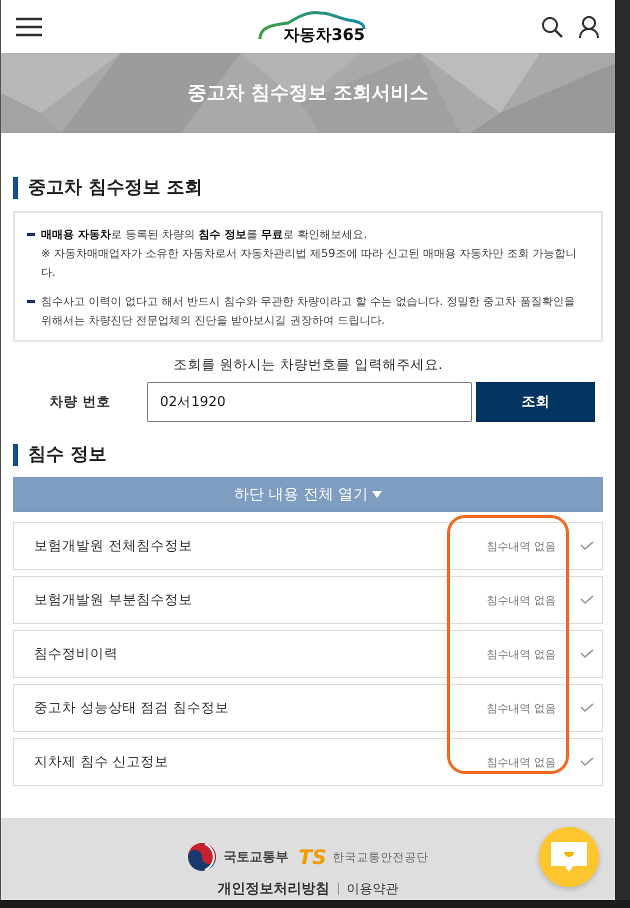 This screenshot has height=908, width=630. I want to click on emblem-icon, so click(202, 857).